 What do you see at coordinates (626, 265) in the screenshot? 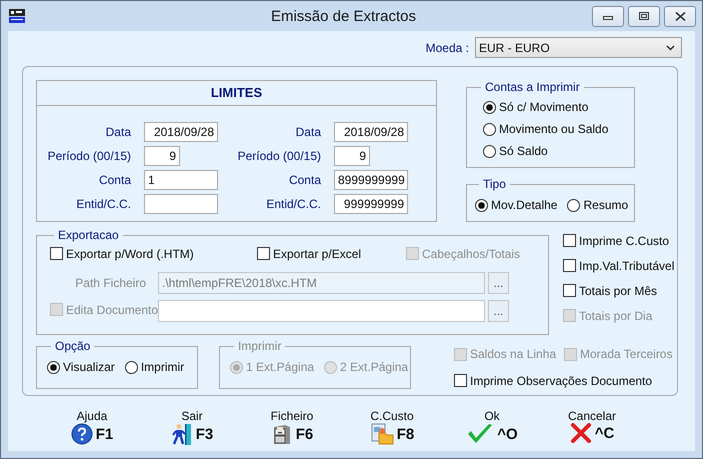
I see `checkbox-label: Imp.Val.Tributável` at bounding box center [626, 265].